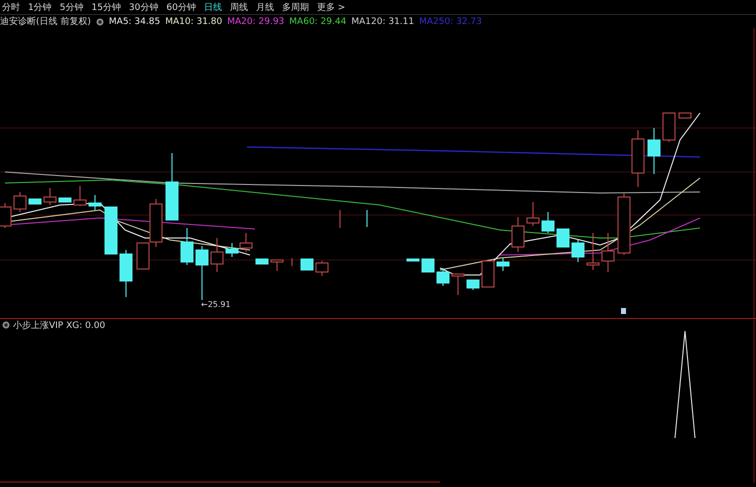 The height and width of the screenshot is (487, 756). What do you see at coordinates (450, 21) in the screenshot?
I see `ma-reading: MA250: 32.73` at bounding box center [450, 21].